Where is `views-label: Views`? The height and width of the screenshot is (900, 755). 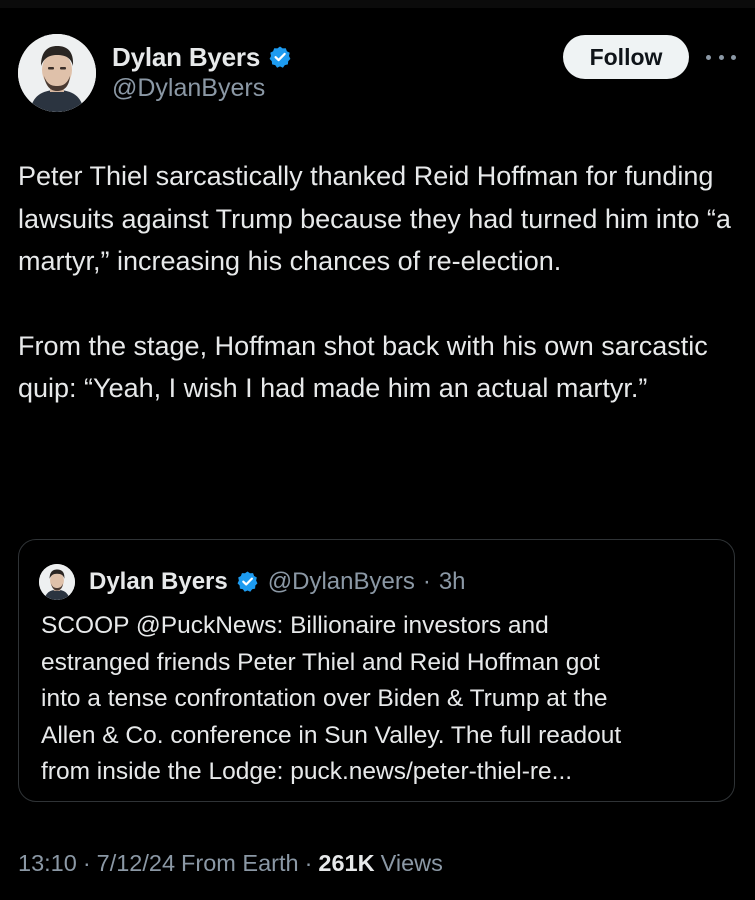 views-label: Views is located at coordinates (411, 862).